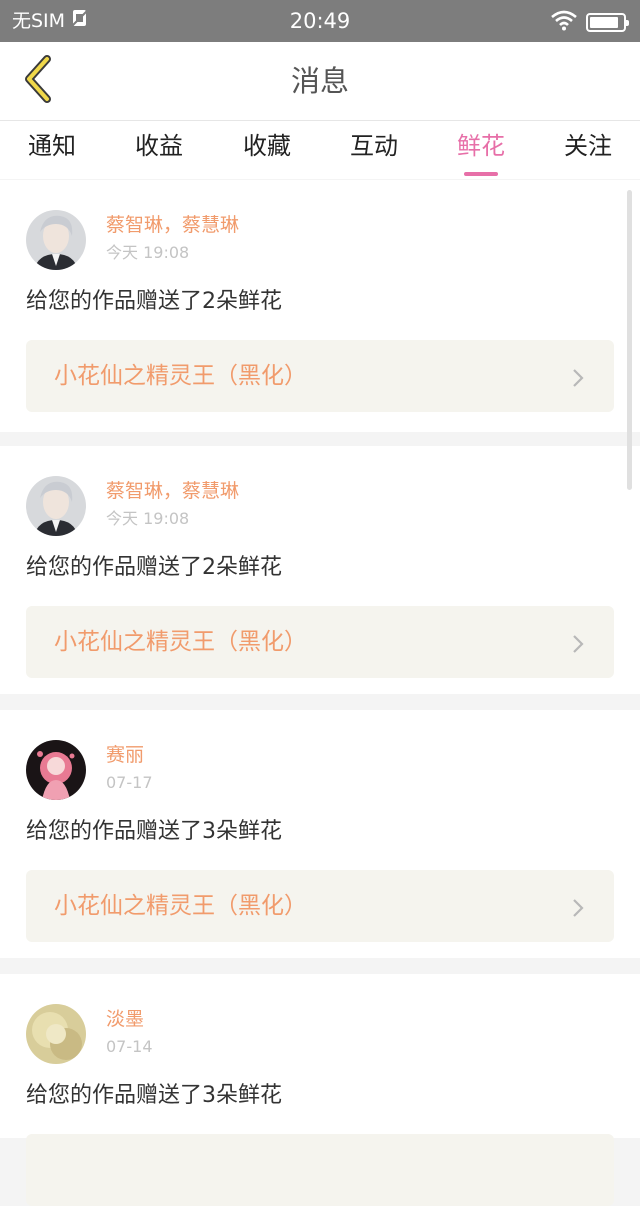  Describe the element at coordinates (604, 22) in the screenshot. I see `battery-level-fill` at that location.